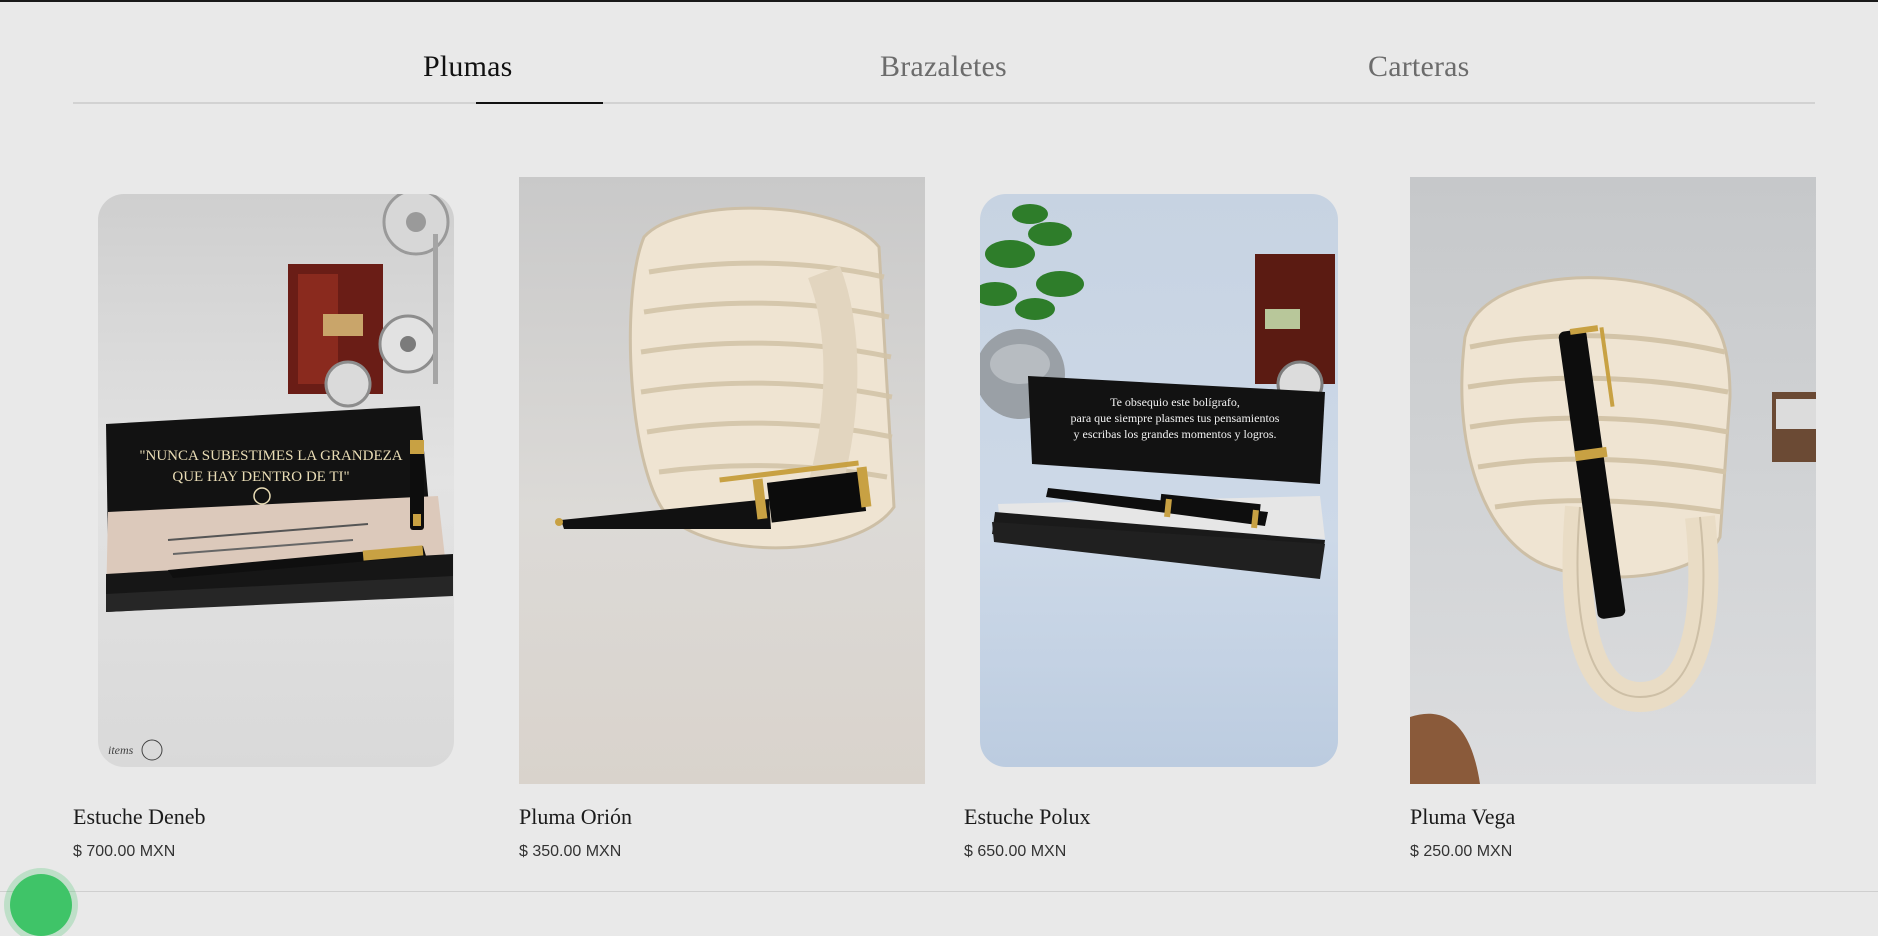 This screenshot has width=1878, height=936. Describe the element at coordinates (539, 103) in the screenshot. I see `active-tab-indicator` at that location.